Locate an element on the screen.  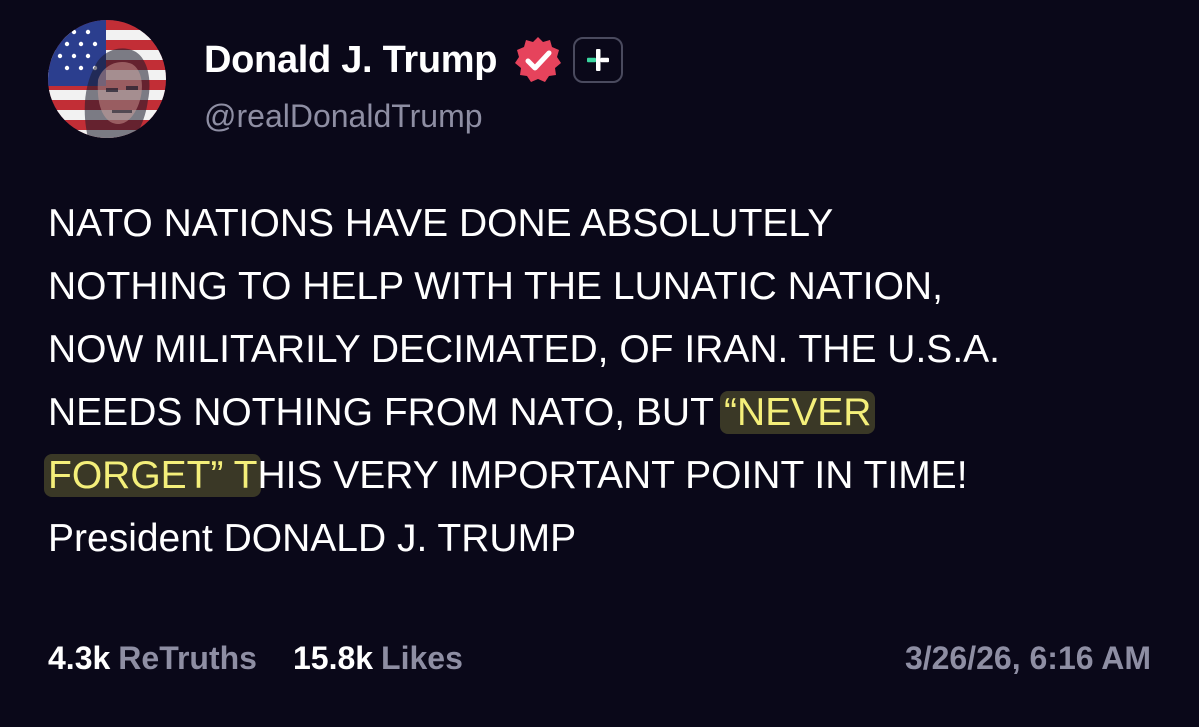
post-line: NOTHING TO HELP WITH THE LUNATIC NATION, is located at coordinates (603, 286).